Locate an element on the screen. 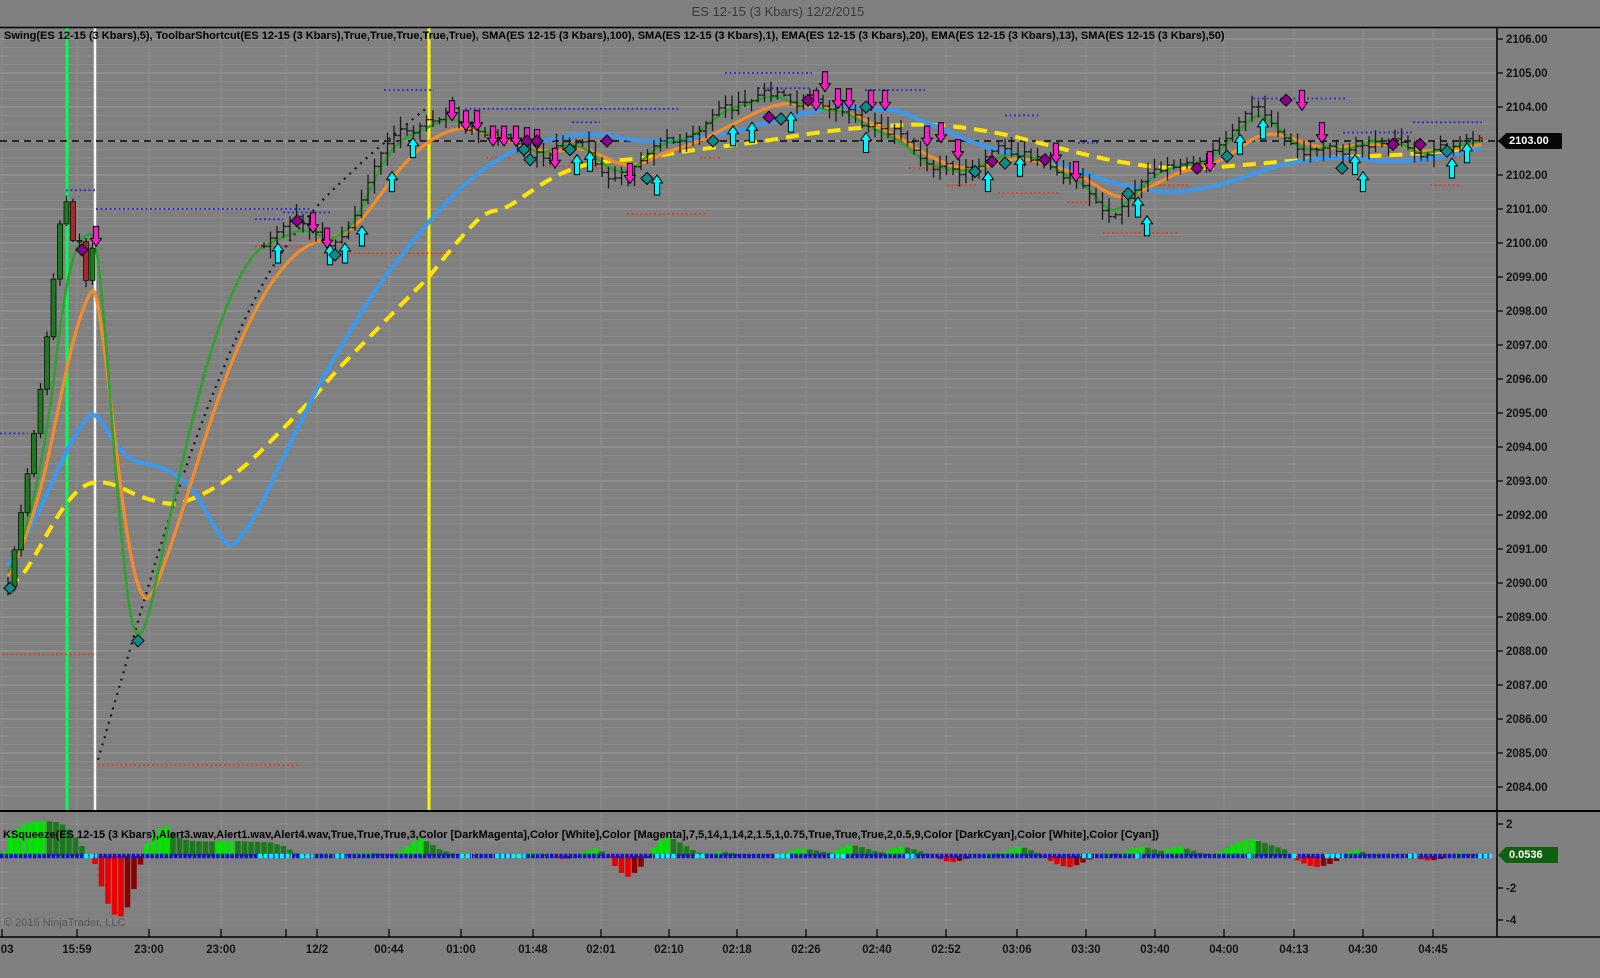 This screenshot has width=1600, height=978. price-axis-label: 2090.00 is located at coordinates (1527, 584).